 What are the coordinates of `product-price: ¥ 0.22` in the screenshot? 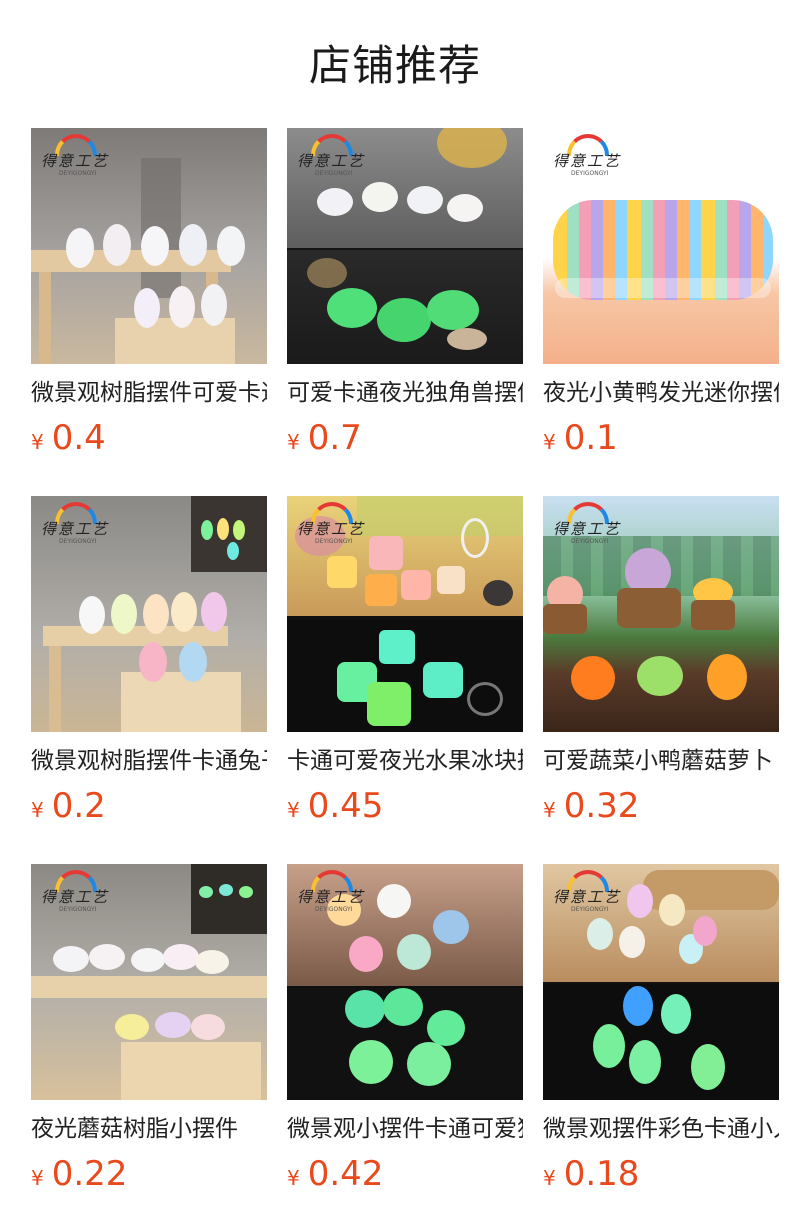 It's located at (149, 1174).